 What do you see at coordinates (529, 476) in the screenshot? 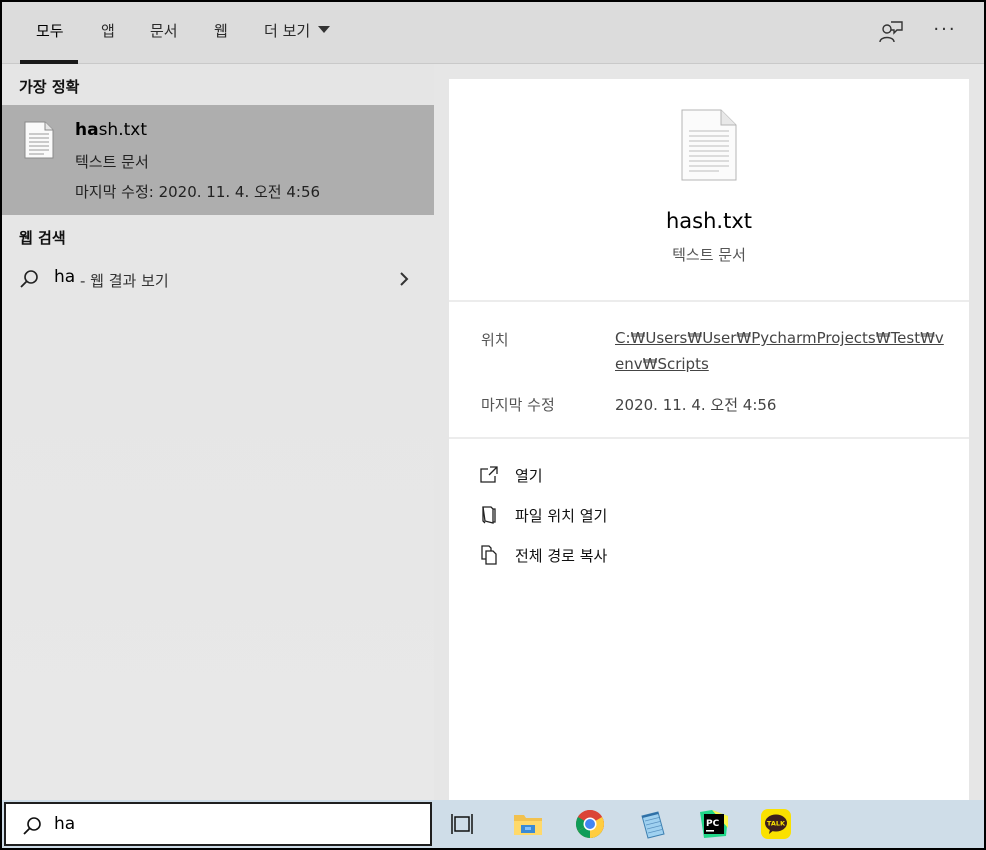
I see `open-action-label: 열기` at bounding box center [529, 476].